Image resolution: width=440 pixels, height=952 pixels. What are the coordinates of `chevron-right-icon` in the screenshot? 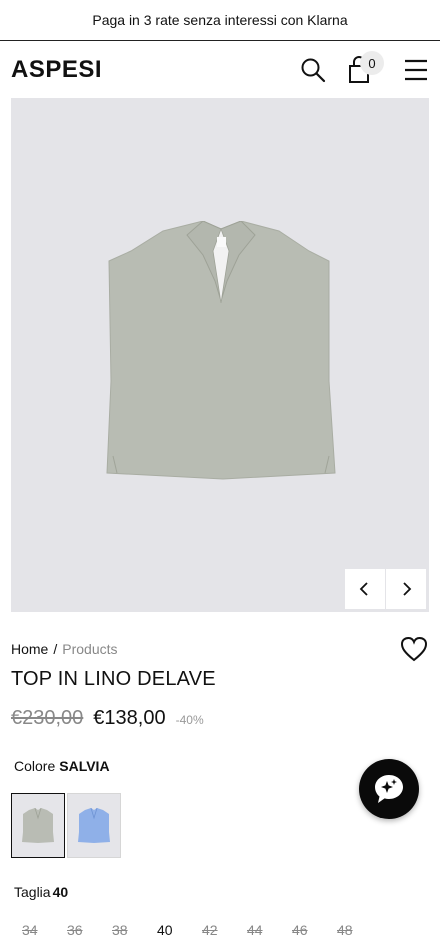 It's located at (407, 589).